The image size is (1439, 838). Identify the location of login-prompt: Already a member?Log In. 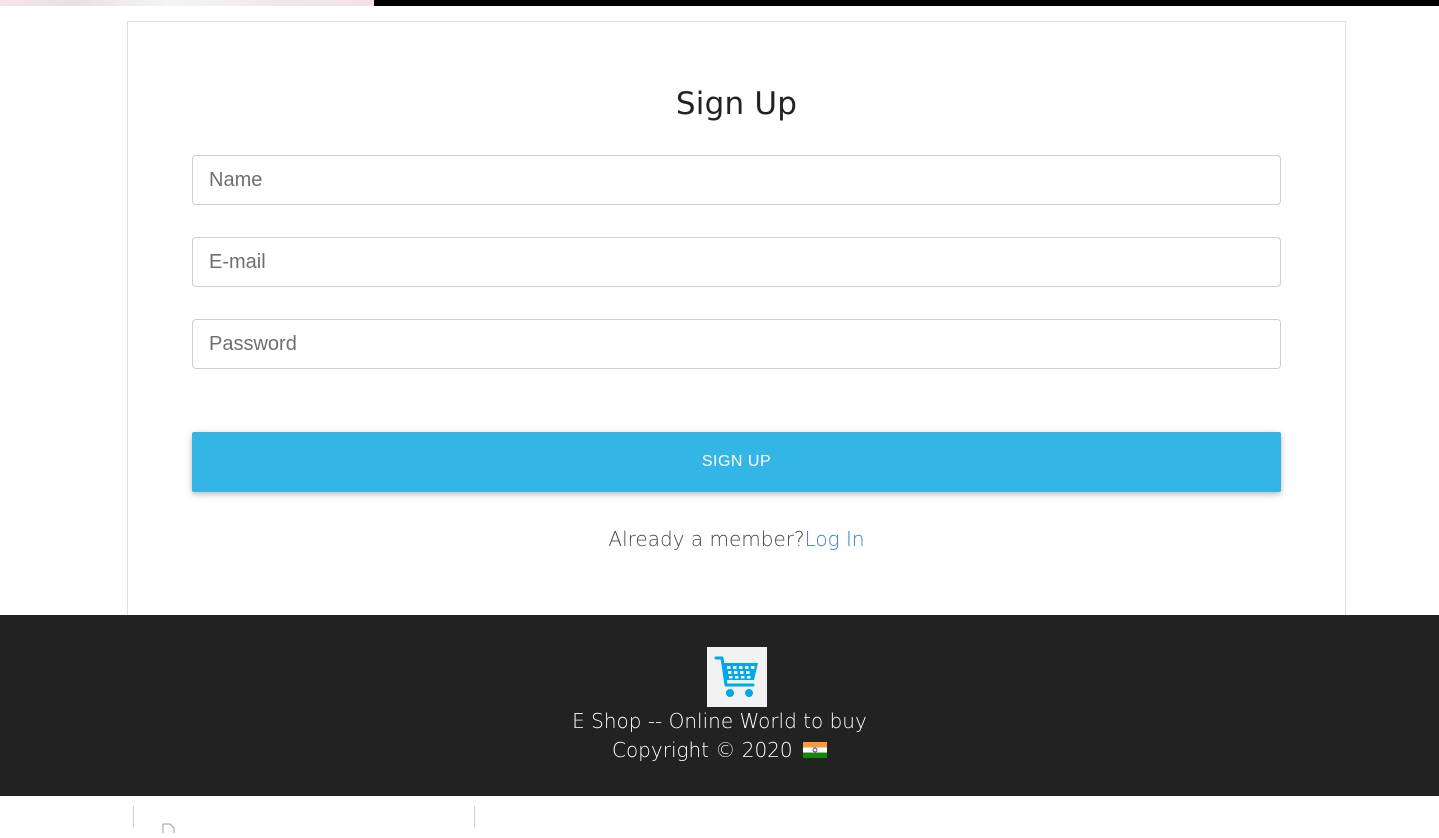
(736, 539).